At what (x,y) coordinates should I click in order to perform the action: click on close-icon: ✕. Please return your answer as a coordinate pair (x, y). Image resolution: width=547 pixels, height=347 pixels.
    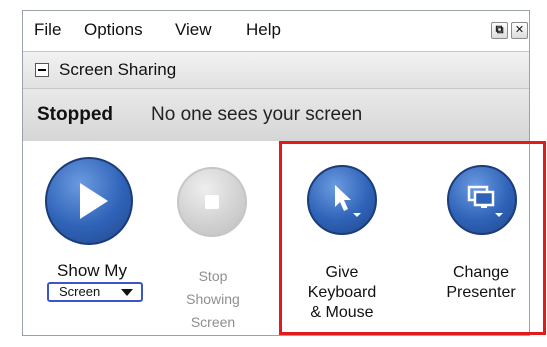
    Looking at the image, I should click on (519, 30).